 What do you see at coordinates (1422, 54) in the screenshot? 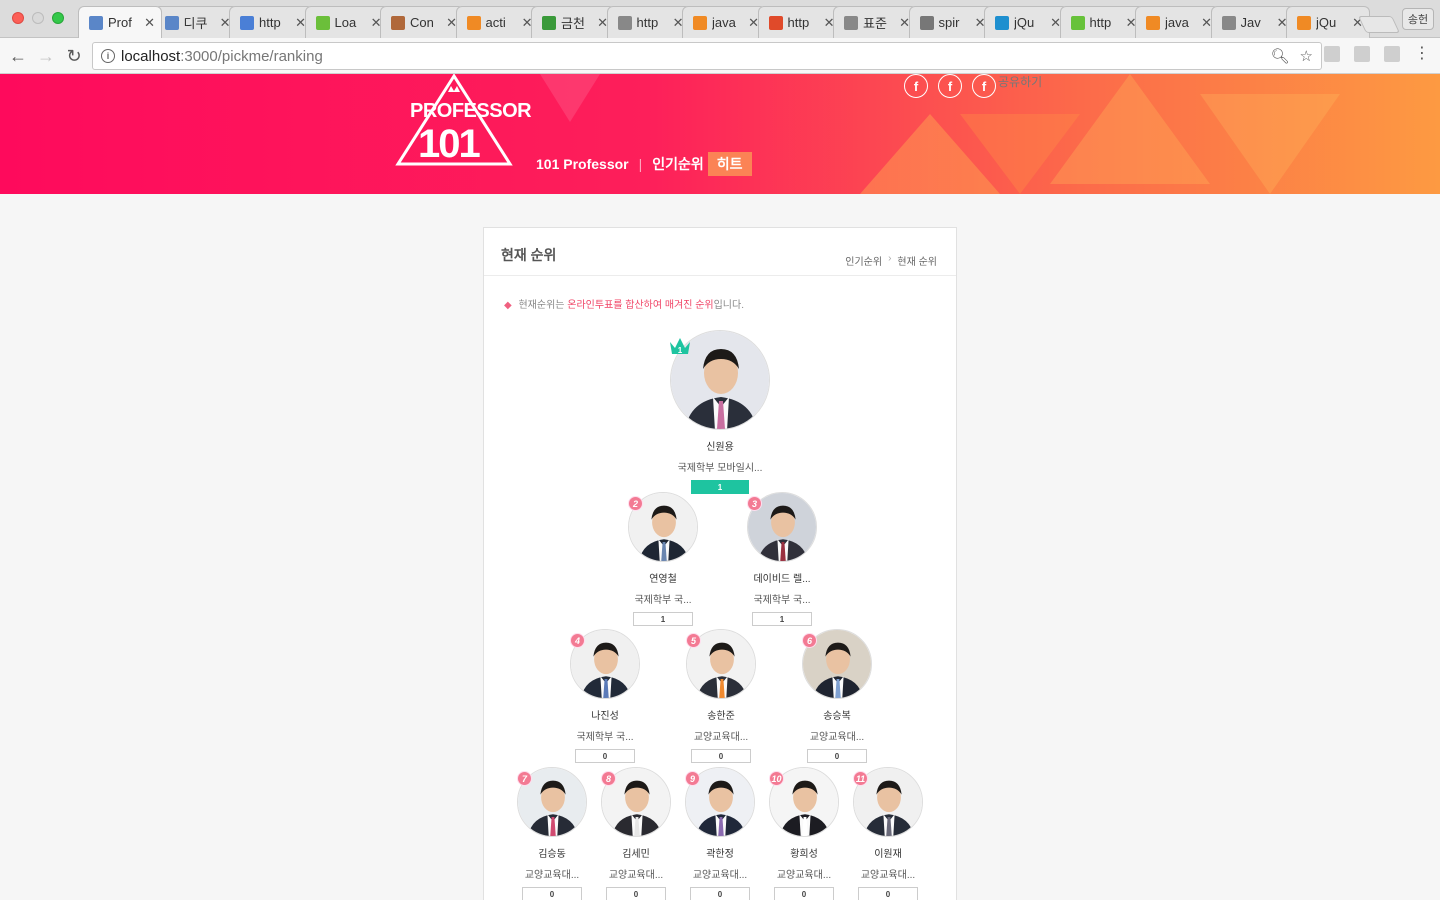
I see `menu-kebab-icon: ⋮` at bounding box center [1422, 54].